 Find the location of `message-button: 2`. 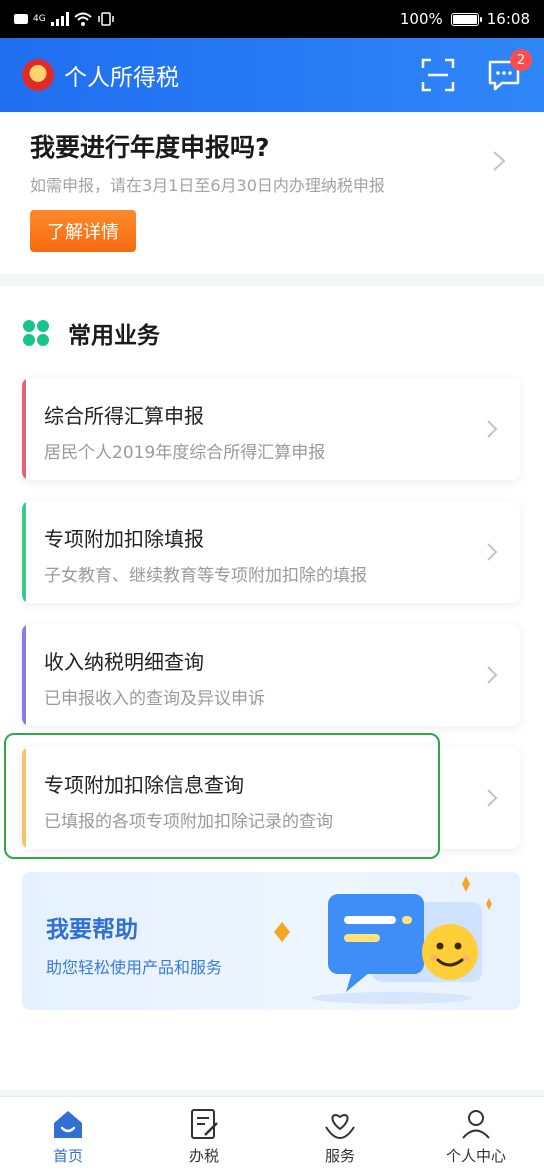

message-button: 2 is located at coordinates (509, 71).